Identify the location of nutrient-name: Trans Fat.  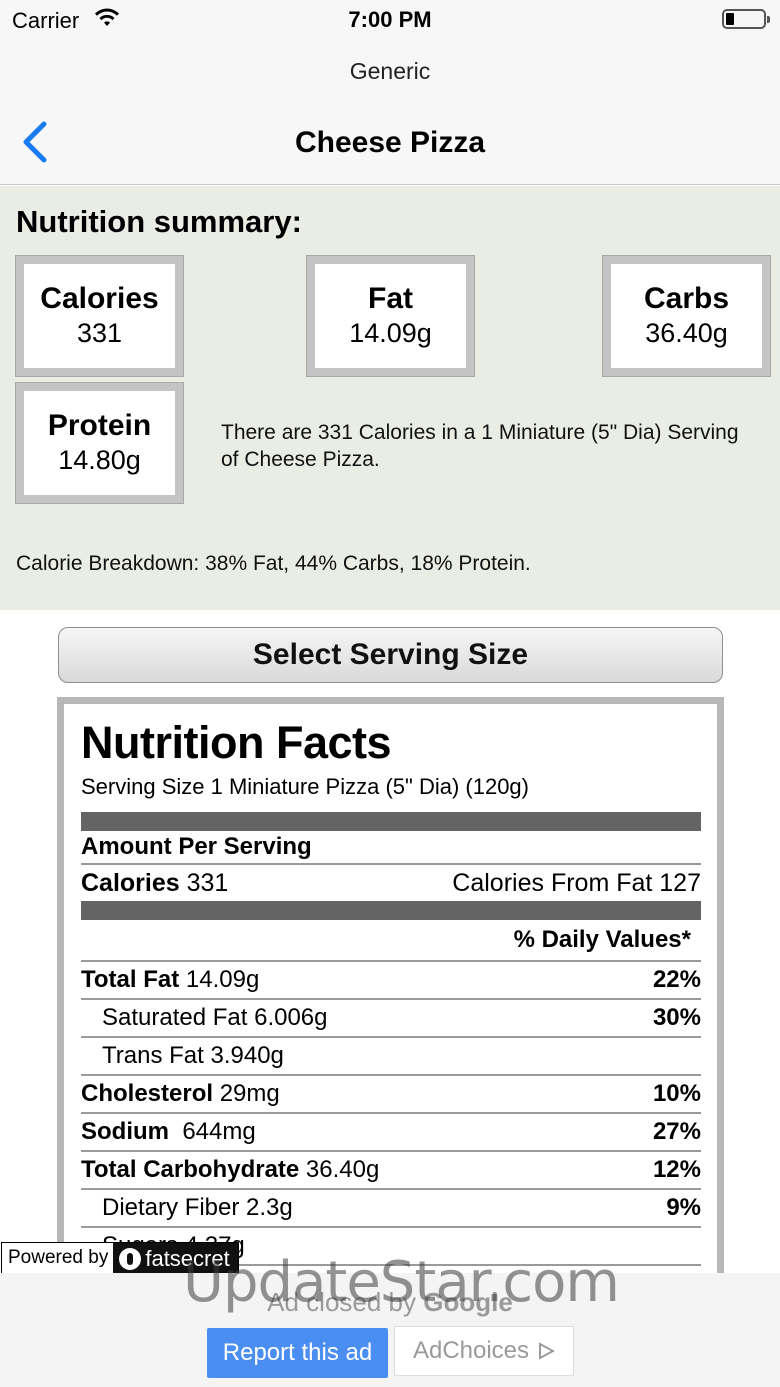
(153, 1055).